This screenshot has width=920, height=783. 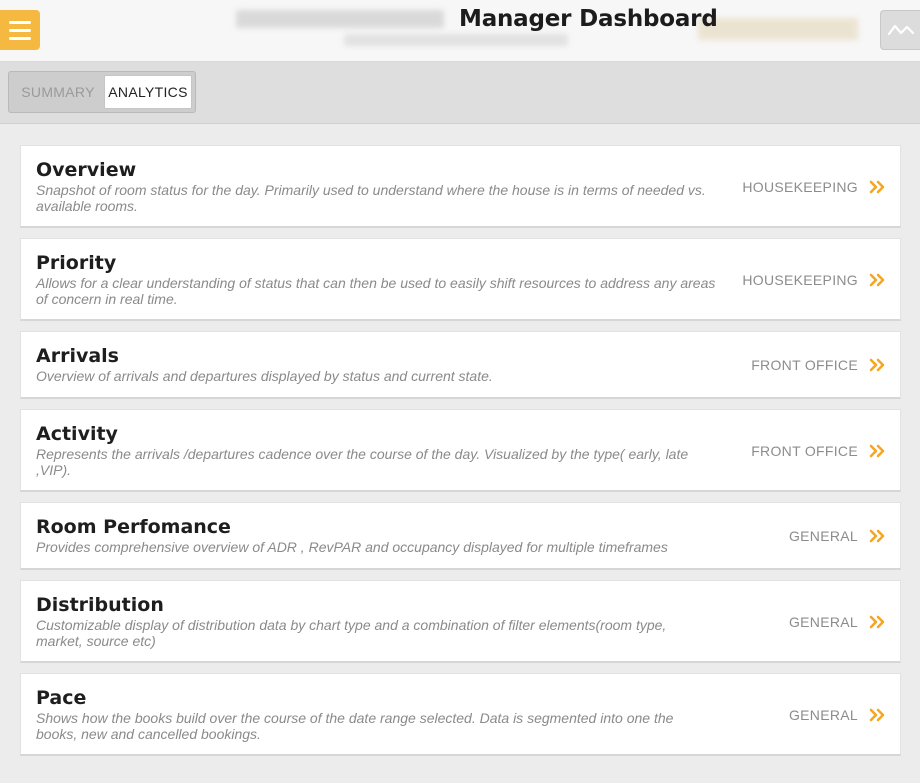 I want to click on card-title: Distribution, so click(x=100, y=605).